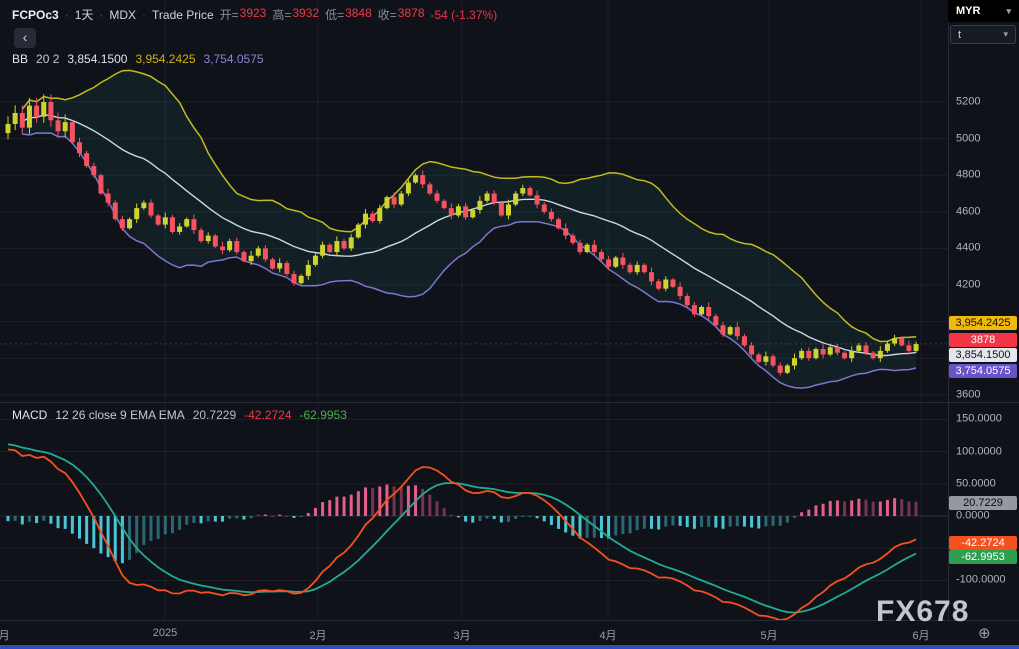 This screenshot has width=1019, height=649. Describe the element at coordinates (968, 174) in the screenshot. I see `price-tick-label: 4800` at that location.